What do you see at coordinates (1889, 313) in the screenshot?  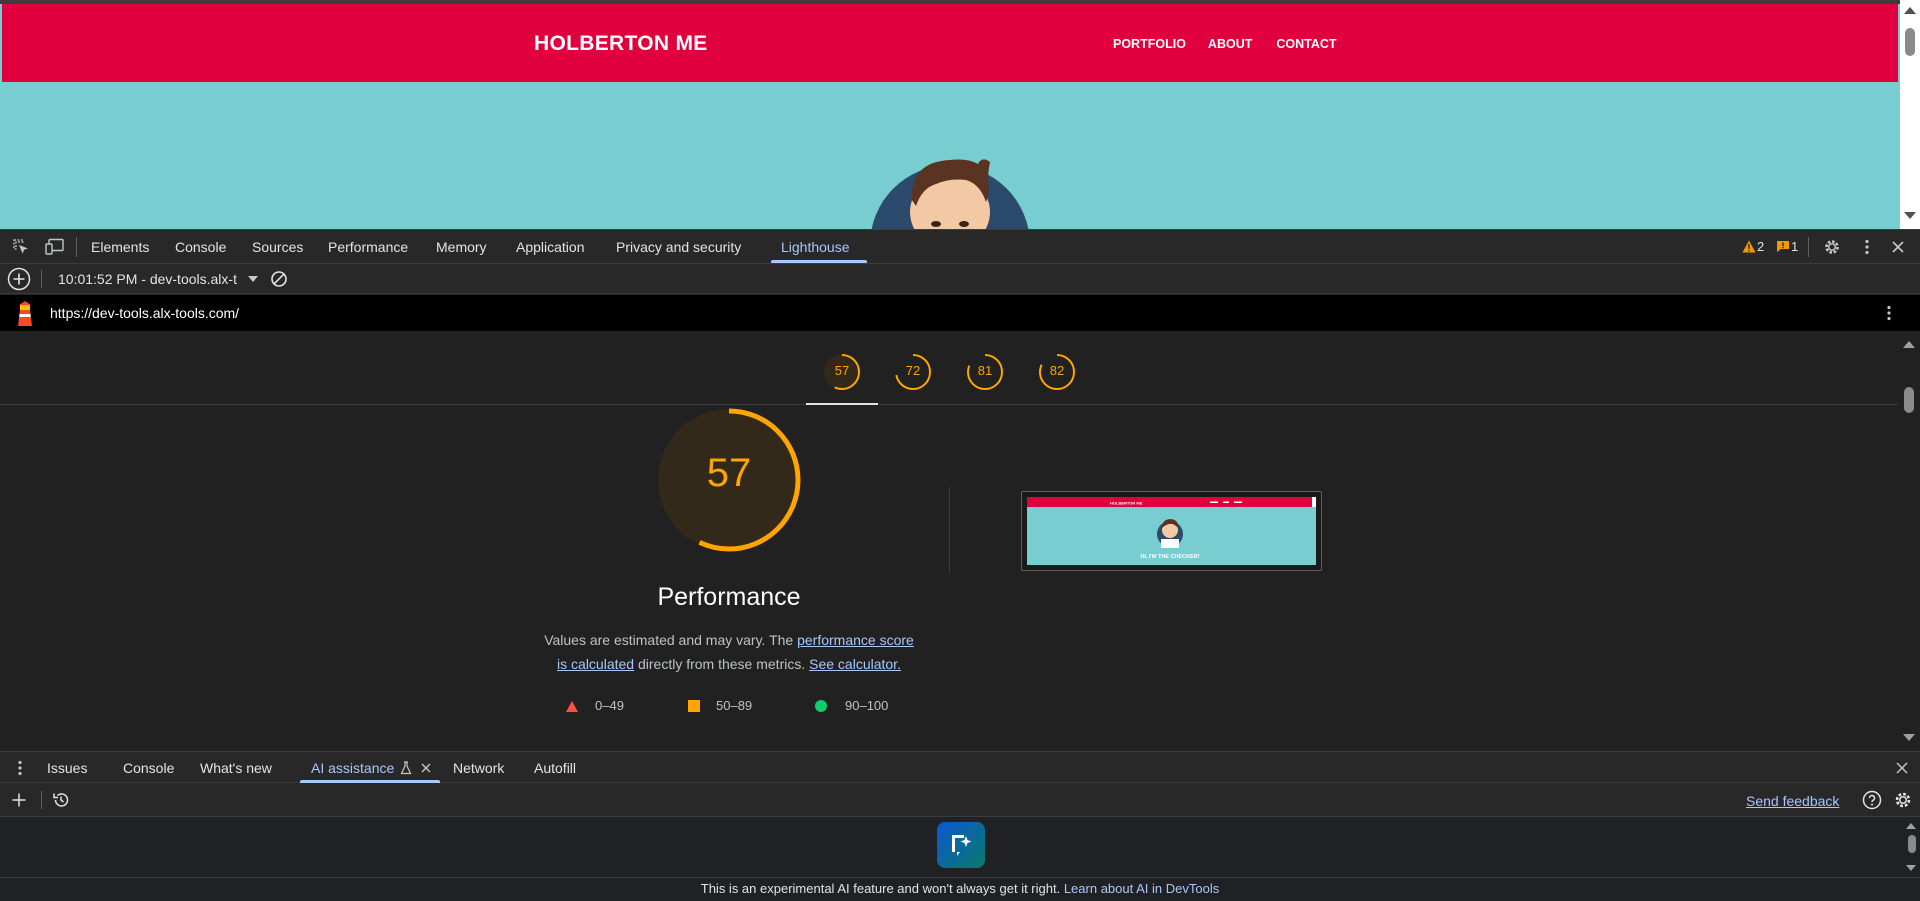 I see `report-menu-icon` at bounding box center [1889, 313].